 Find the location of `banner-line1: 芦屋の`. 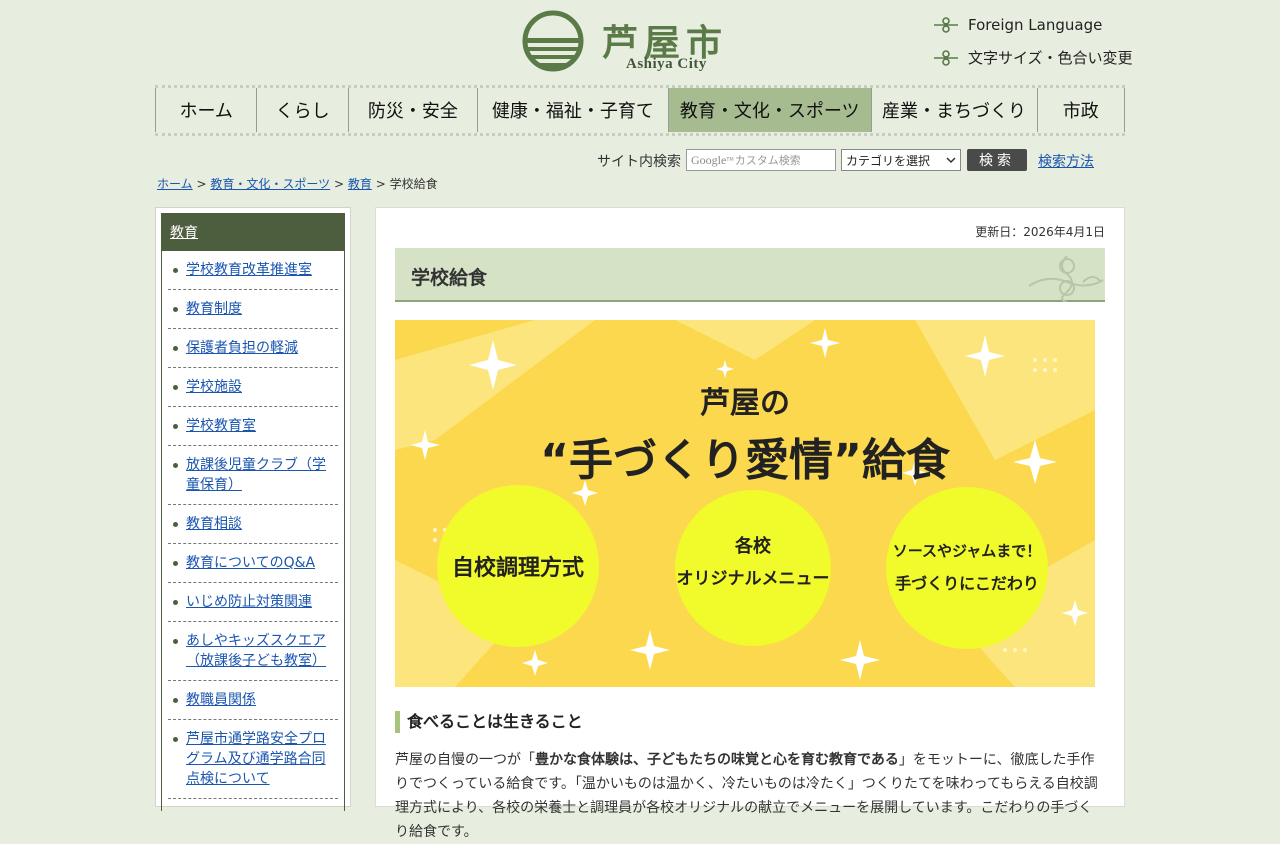

banner-line1: 芦屋の is located at coordinates (745, 403).